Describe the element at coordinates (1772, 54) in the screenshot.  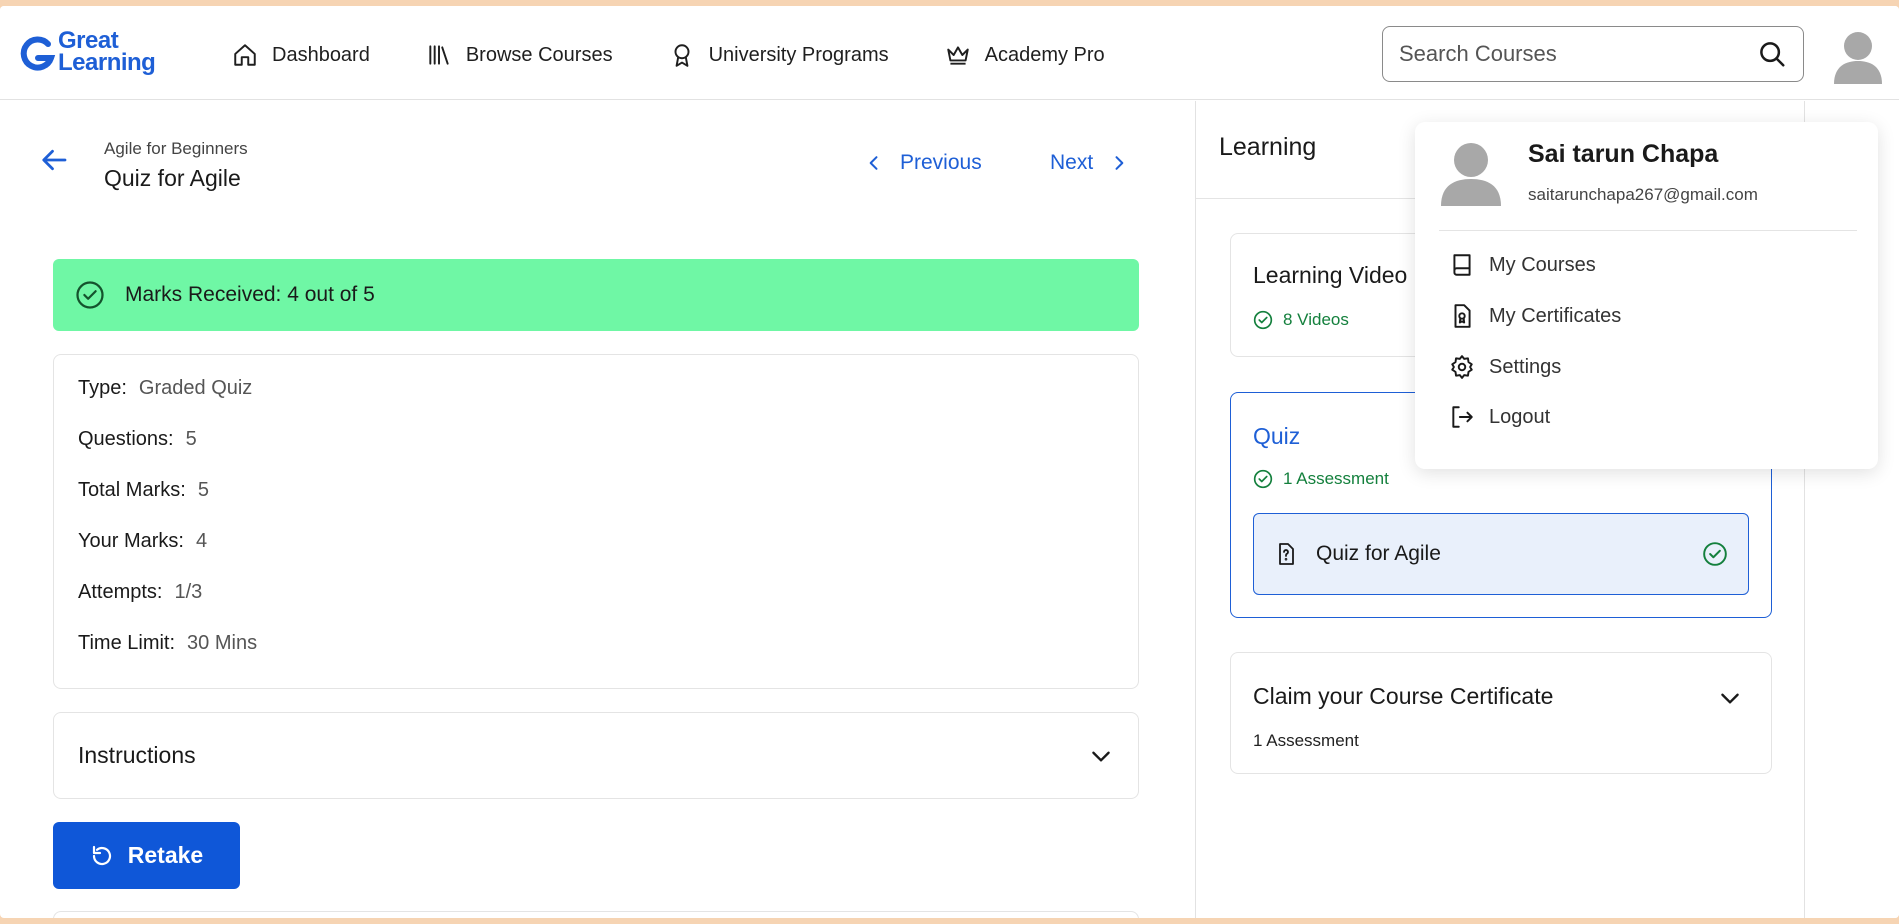
I see `search-icon` at that location.